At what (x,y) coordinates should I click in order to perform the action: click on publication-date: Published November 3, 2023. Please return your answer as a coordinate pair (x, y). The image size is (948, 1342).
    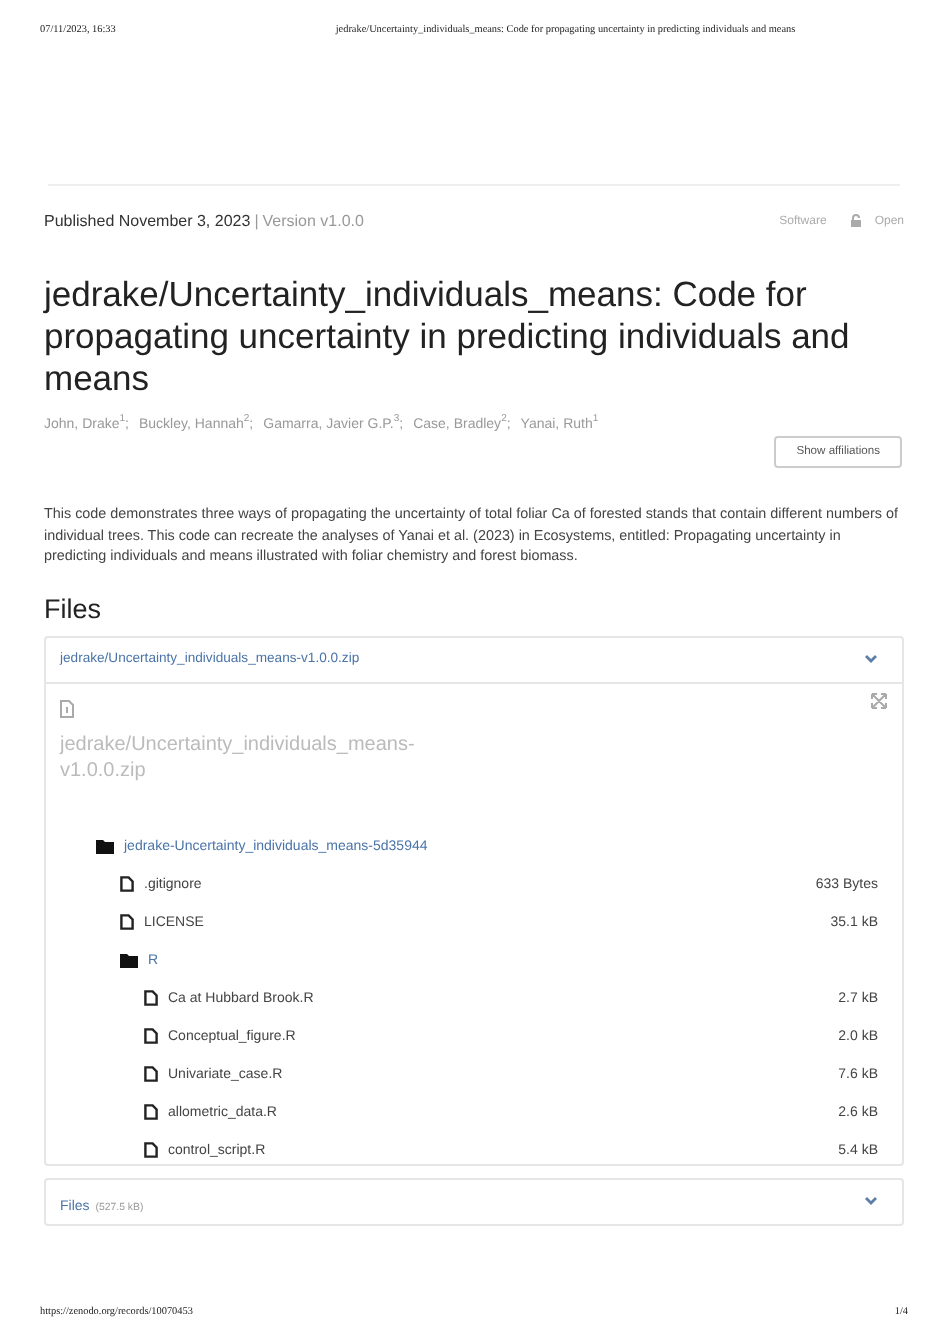
    Looking at the image, I should click on (147, 221).